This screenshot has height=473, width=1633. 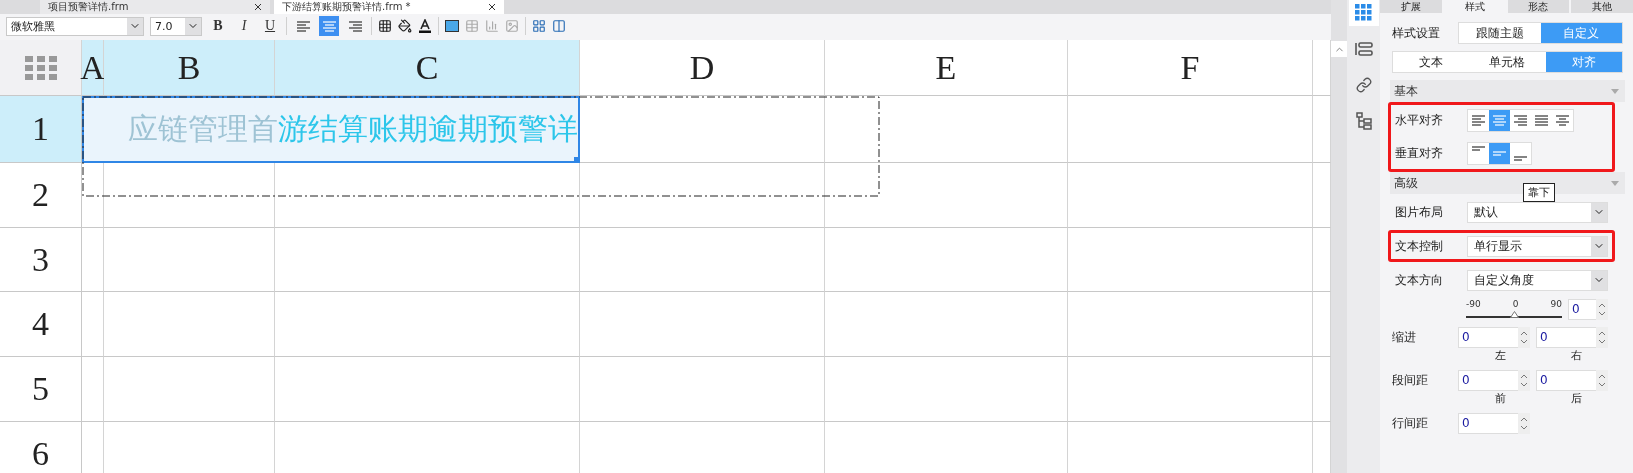 I want to click on align-justify-icon, so click(x=1541, y=120).